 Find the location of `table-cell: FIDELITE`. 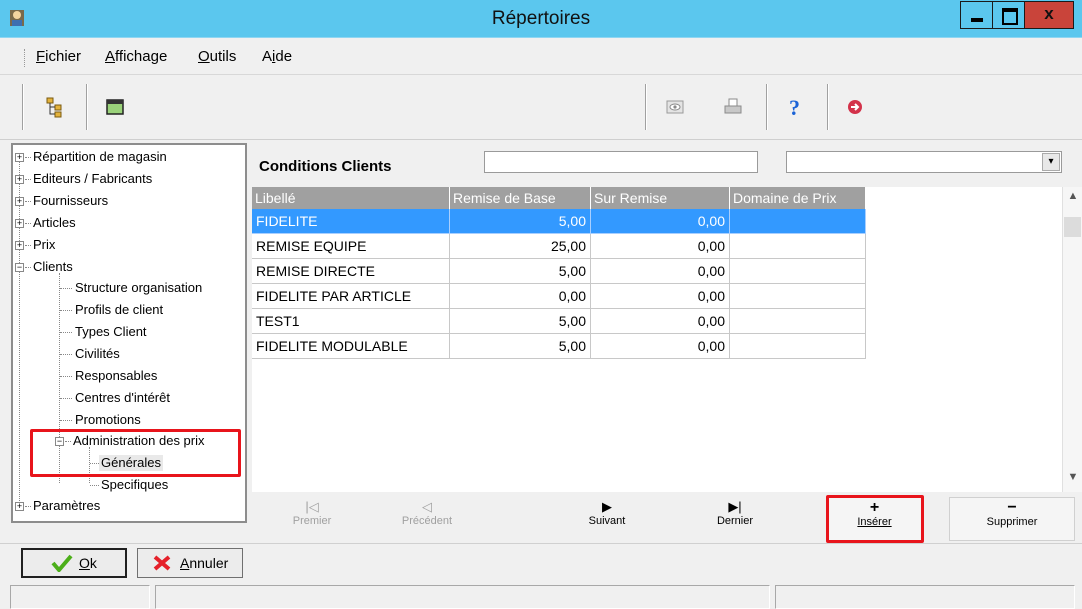

table-cell: FIDELITE is located at coordinates (351, 221).